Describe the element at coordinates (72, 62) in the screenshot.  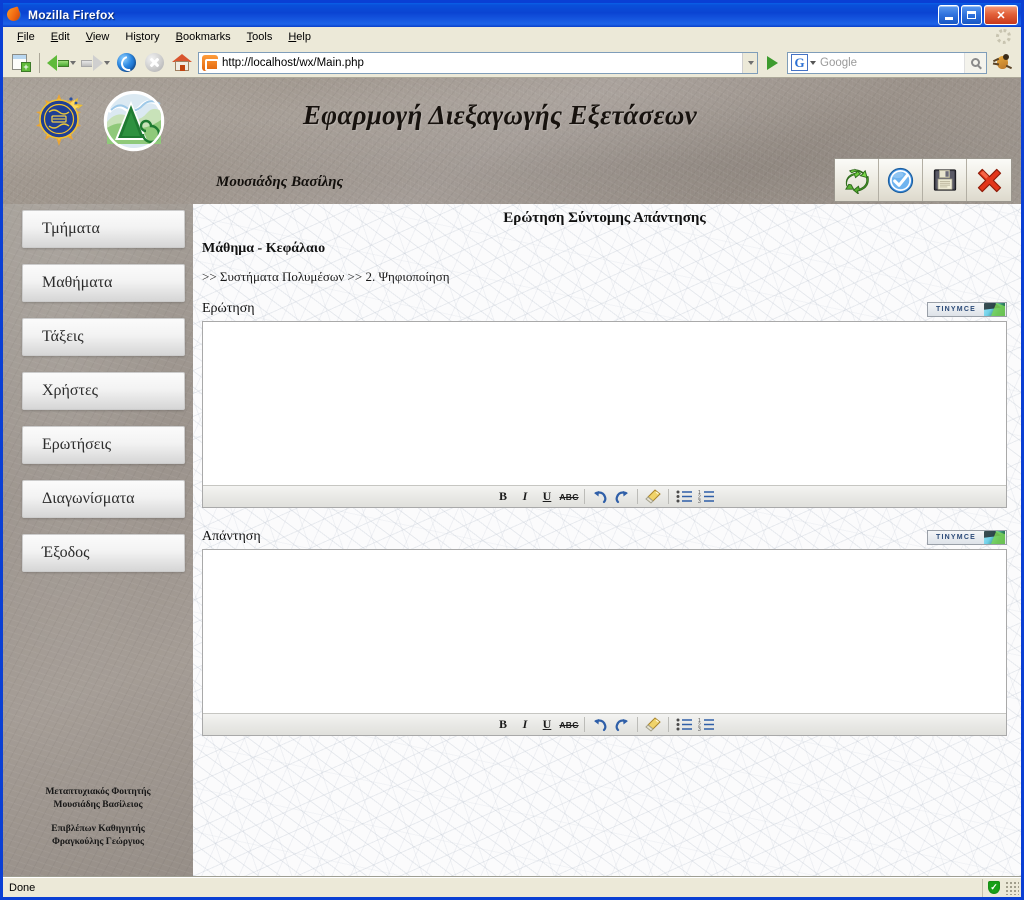
I see `back-dropdown-icon` at that location.